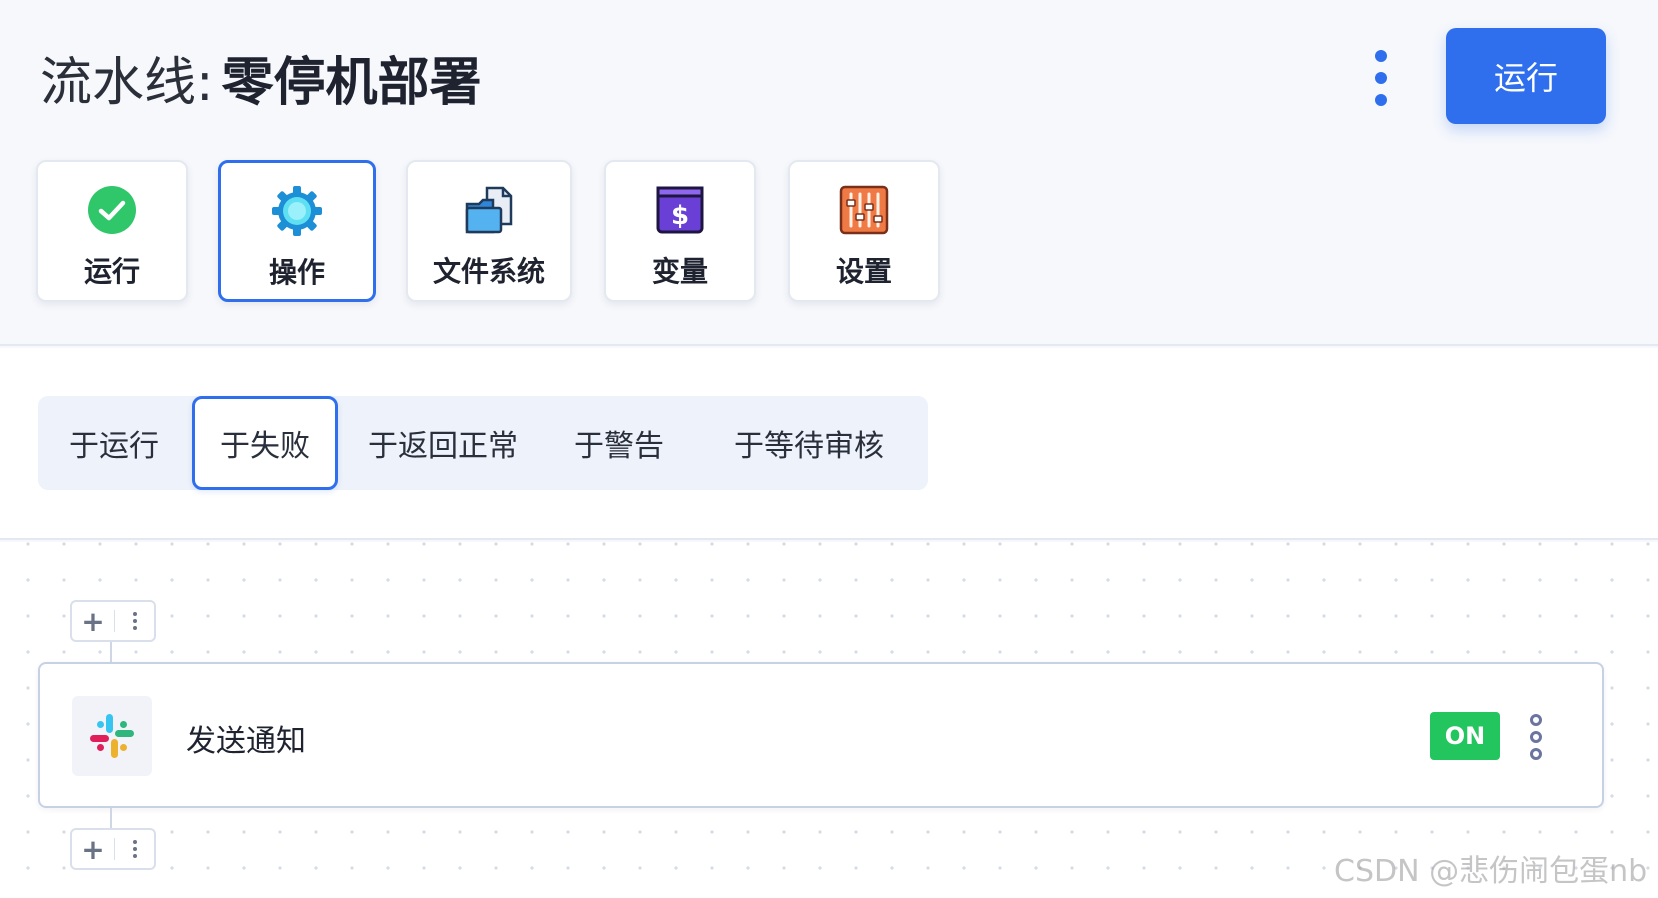 This screenshot has height=898, width=1658. Describe the element at coordinates (112, 210) in the screenshot. I see `check-circle-icon` at that location.